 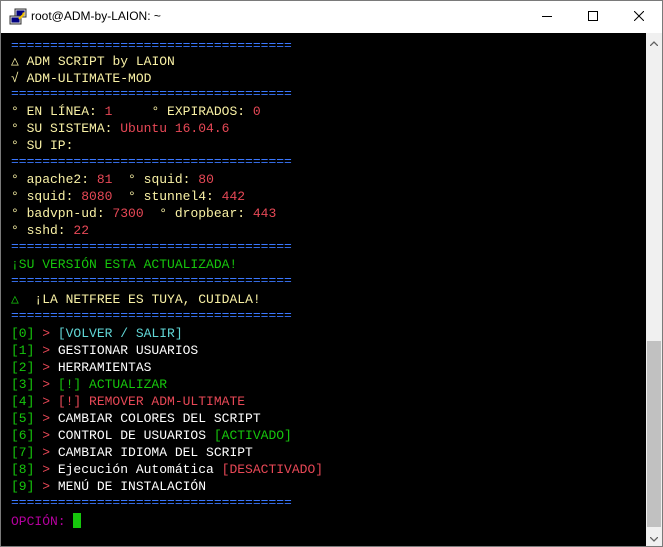 I want to click on badvpn-label: ° badvpn-ud:, so click(x=62, y=213).